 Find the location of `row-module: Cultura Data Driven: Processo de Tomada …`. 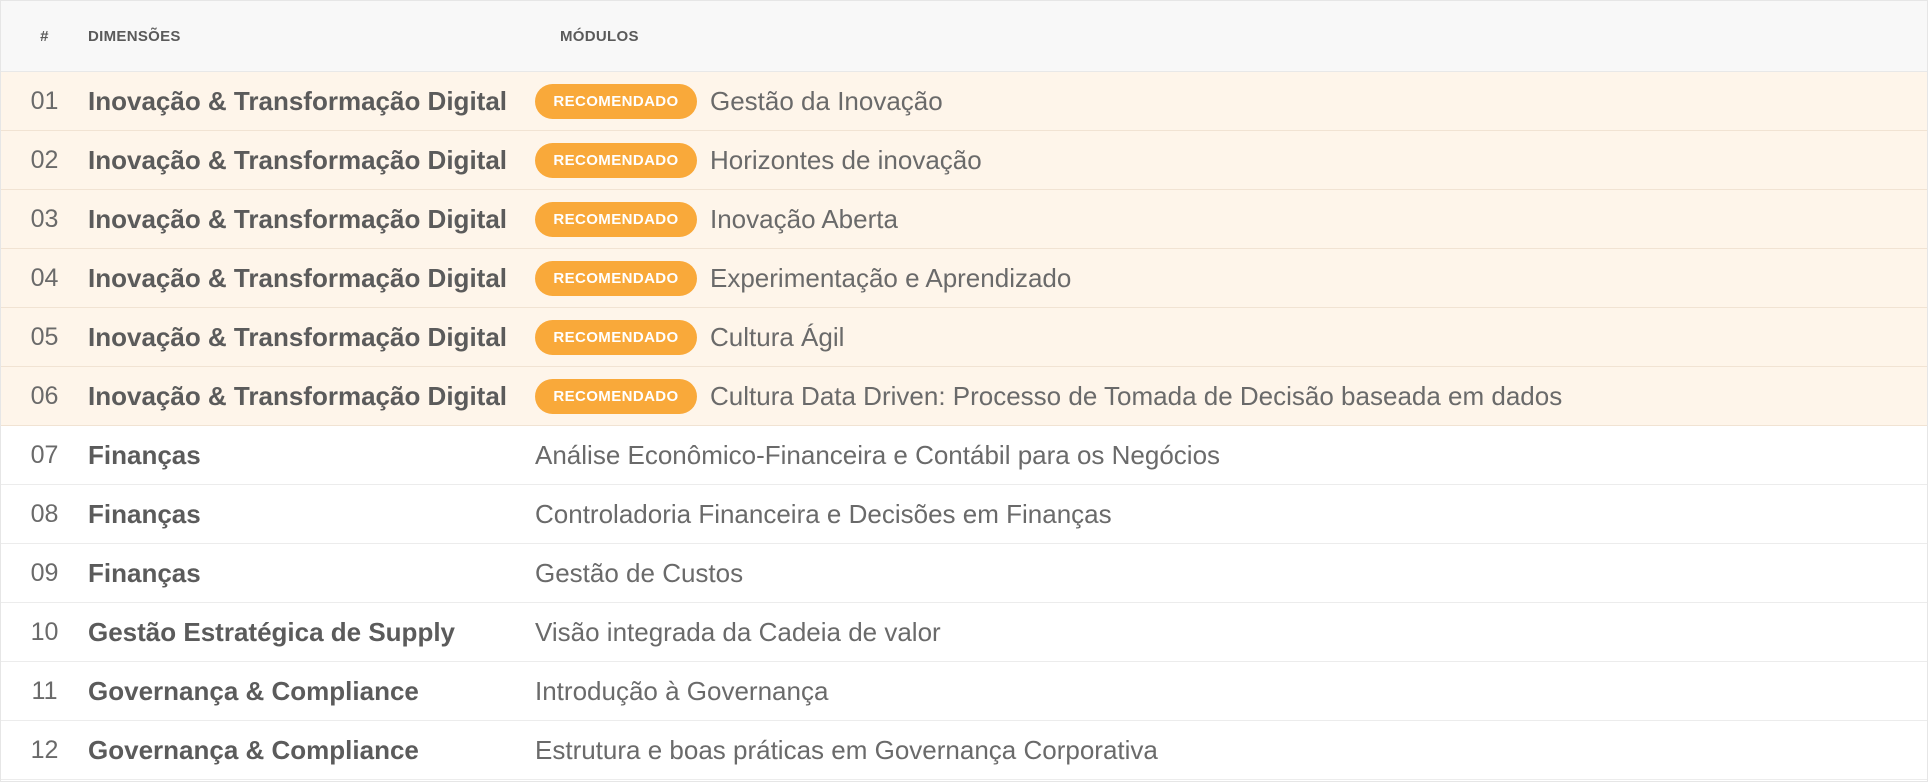

row-module: Cultura Data Driven: Processo de Tomada … is located at coordinates (1136, 396).